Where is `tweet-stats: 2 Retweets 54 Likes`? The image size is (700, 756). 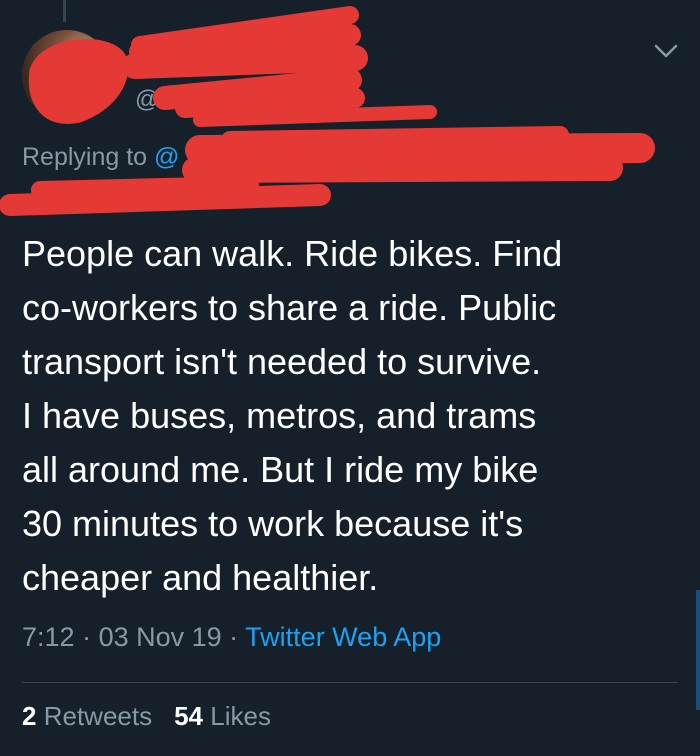 tweet-stats: 2 Retweets 54 Likes is located at coordinates (146, 716).